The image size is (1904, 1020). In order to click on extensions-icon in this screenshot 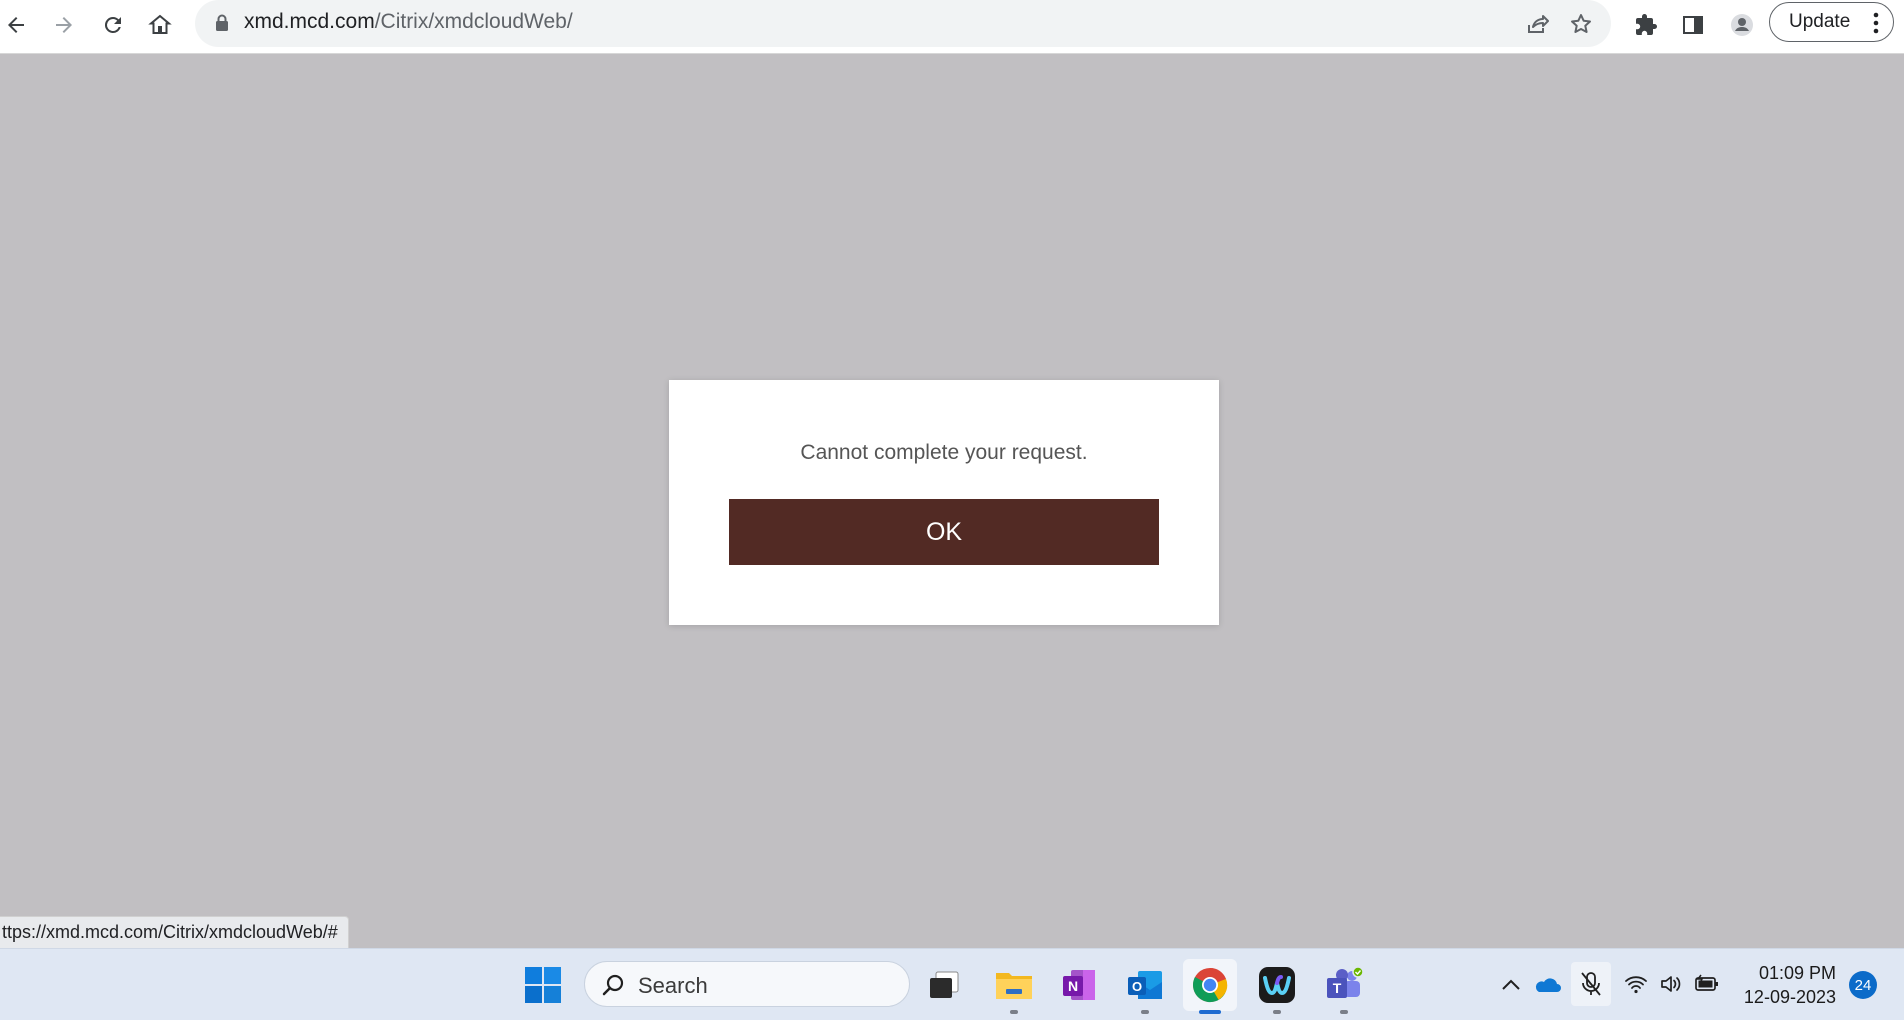, I will do `click(1646, 24)`.